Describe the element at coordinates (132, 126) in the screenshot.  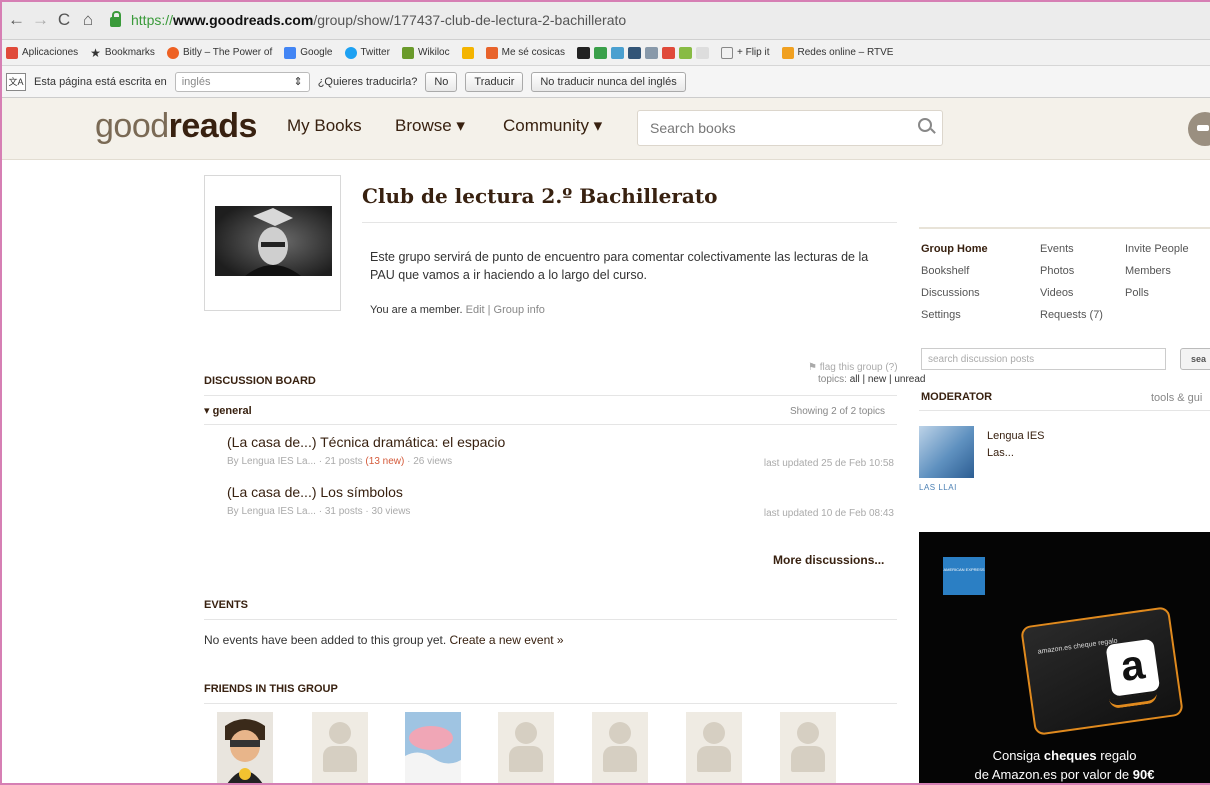
I see `logo-part: good` at that location.